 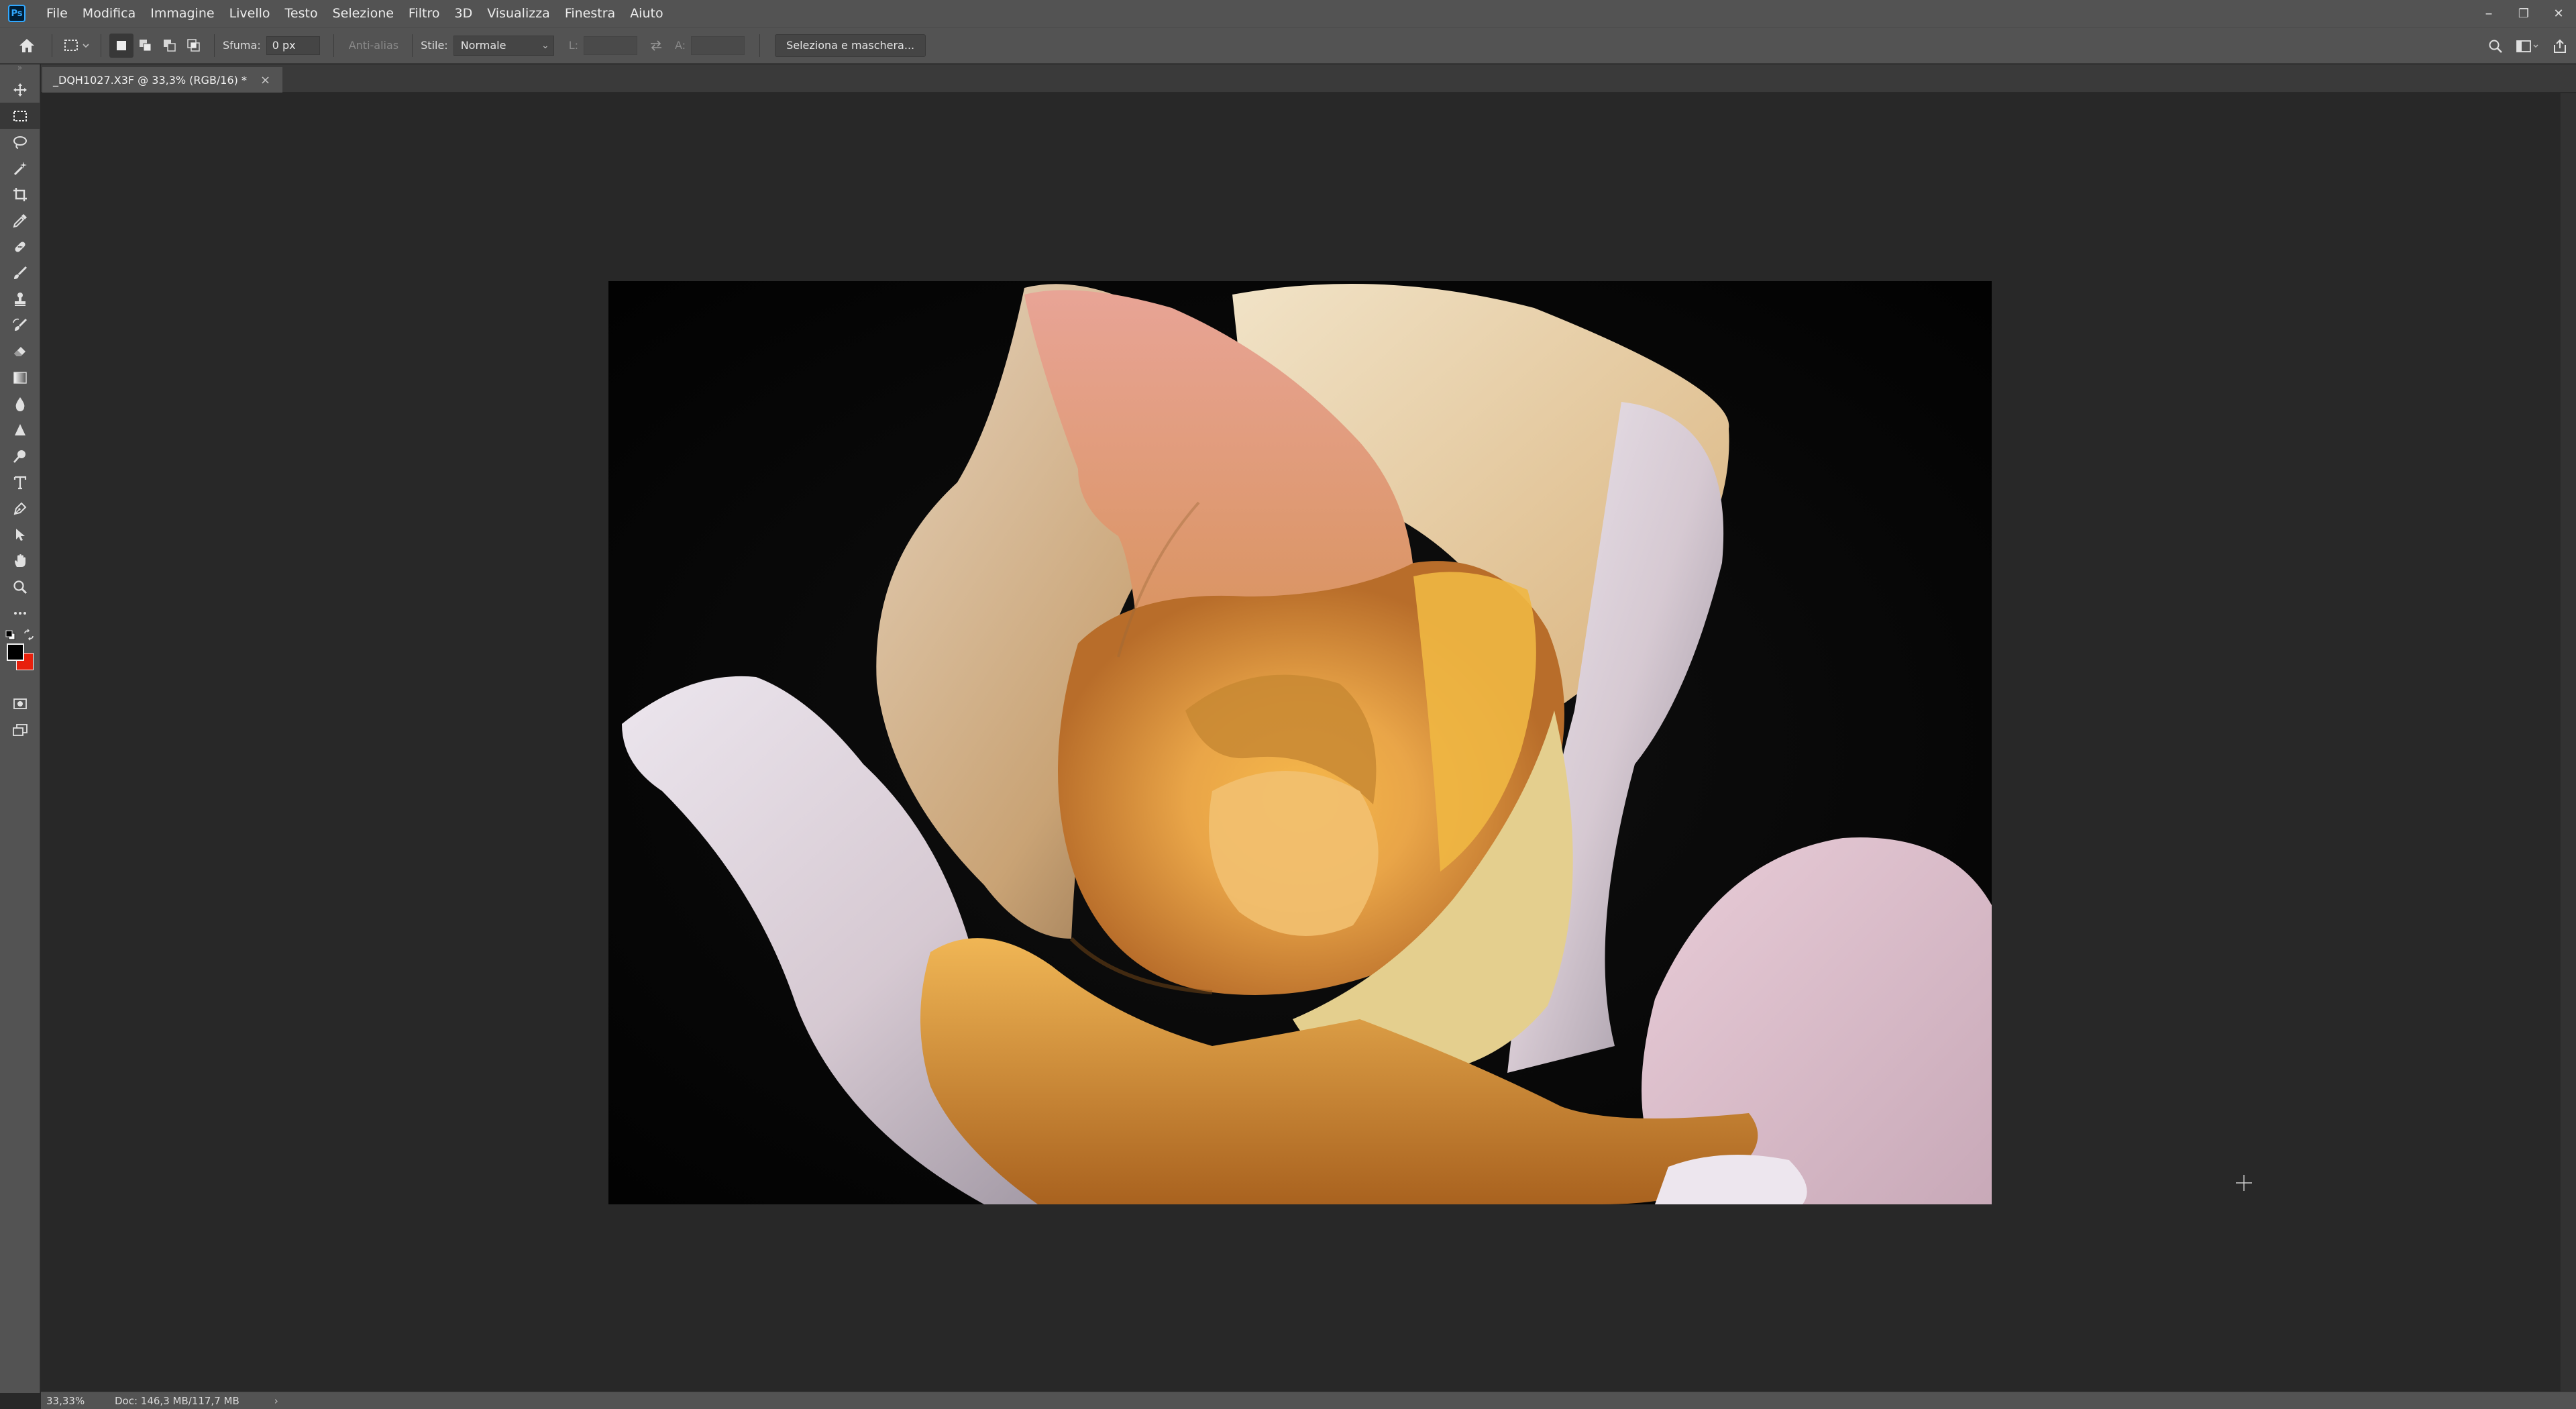 What do you see at coordinates (20, 560) in the screenshot?
I see `hand-tool` at bounding box center [20, 560].